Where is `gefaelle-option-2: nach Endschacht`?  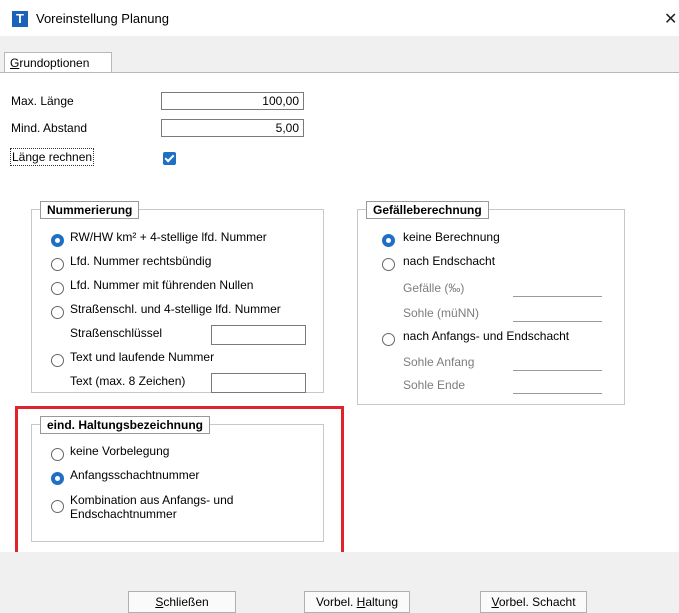
gefaelle-option-2: nach Endschacht is located at coordinates (449, 261).